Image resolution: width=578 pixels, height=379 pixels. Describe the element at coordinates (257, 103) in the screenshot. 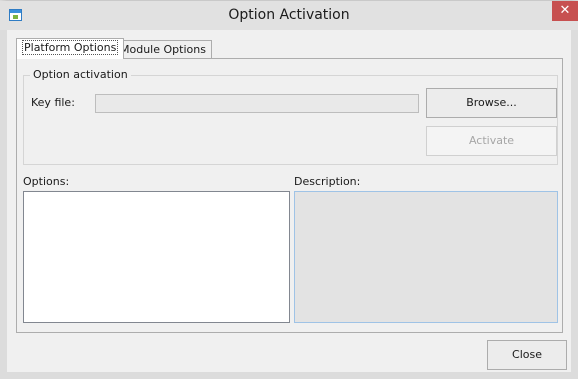

I see `key-file-field` at that location.